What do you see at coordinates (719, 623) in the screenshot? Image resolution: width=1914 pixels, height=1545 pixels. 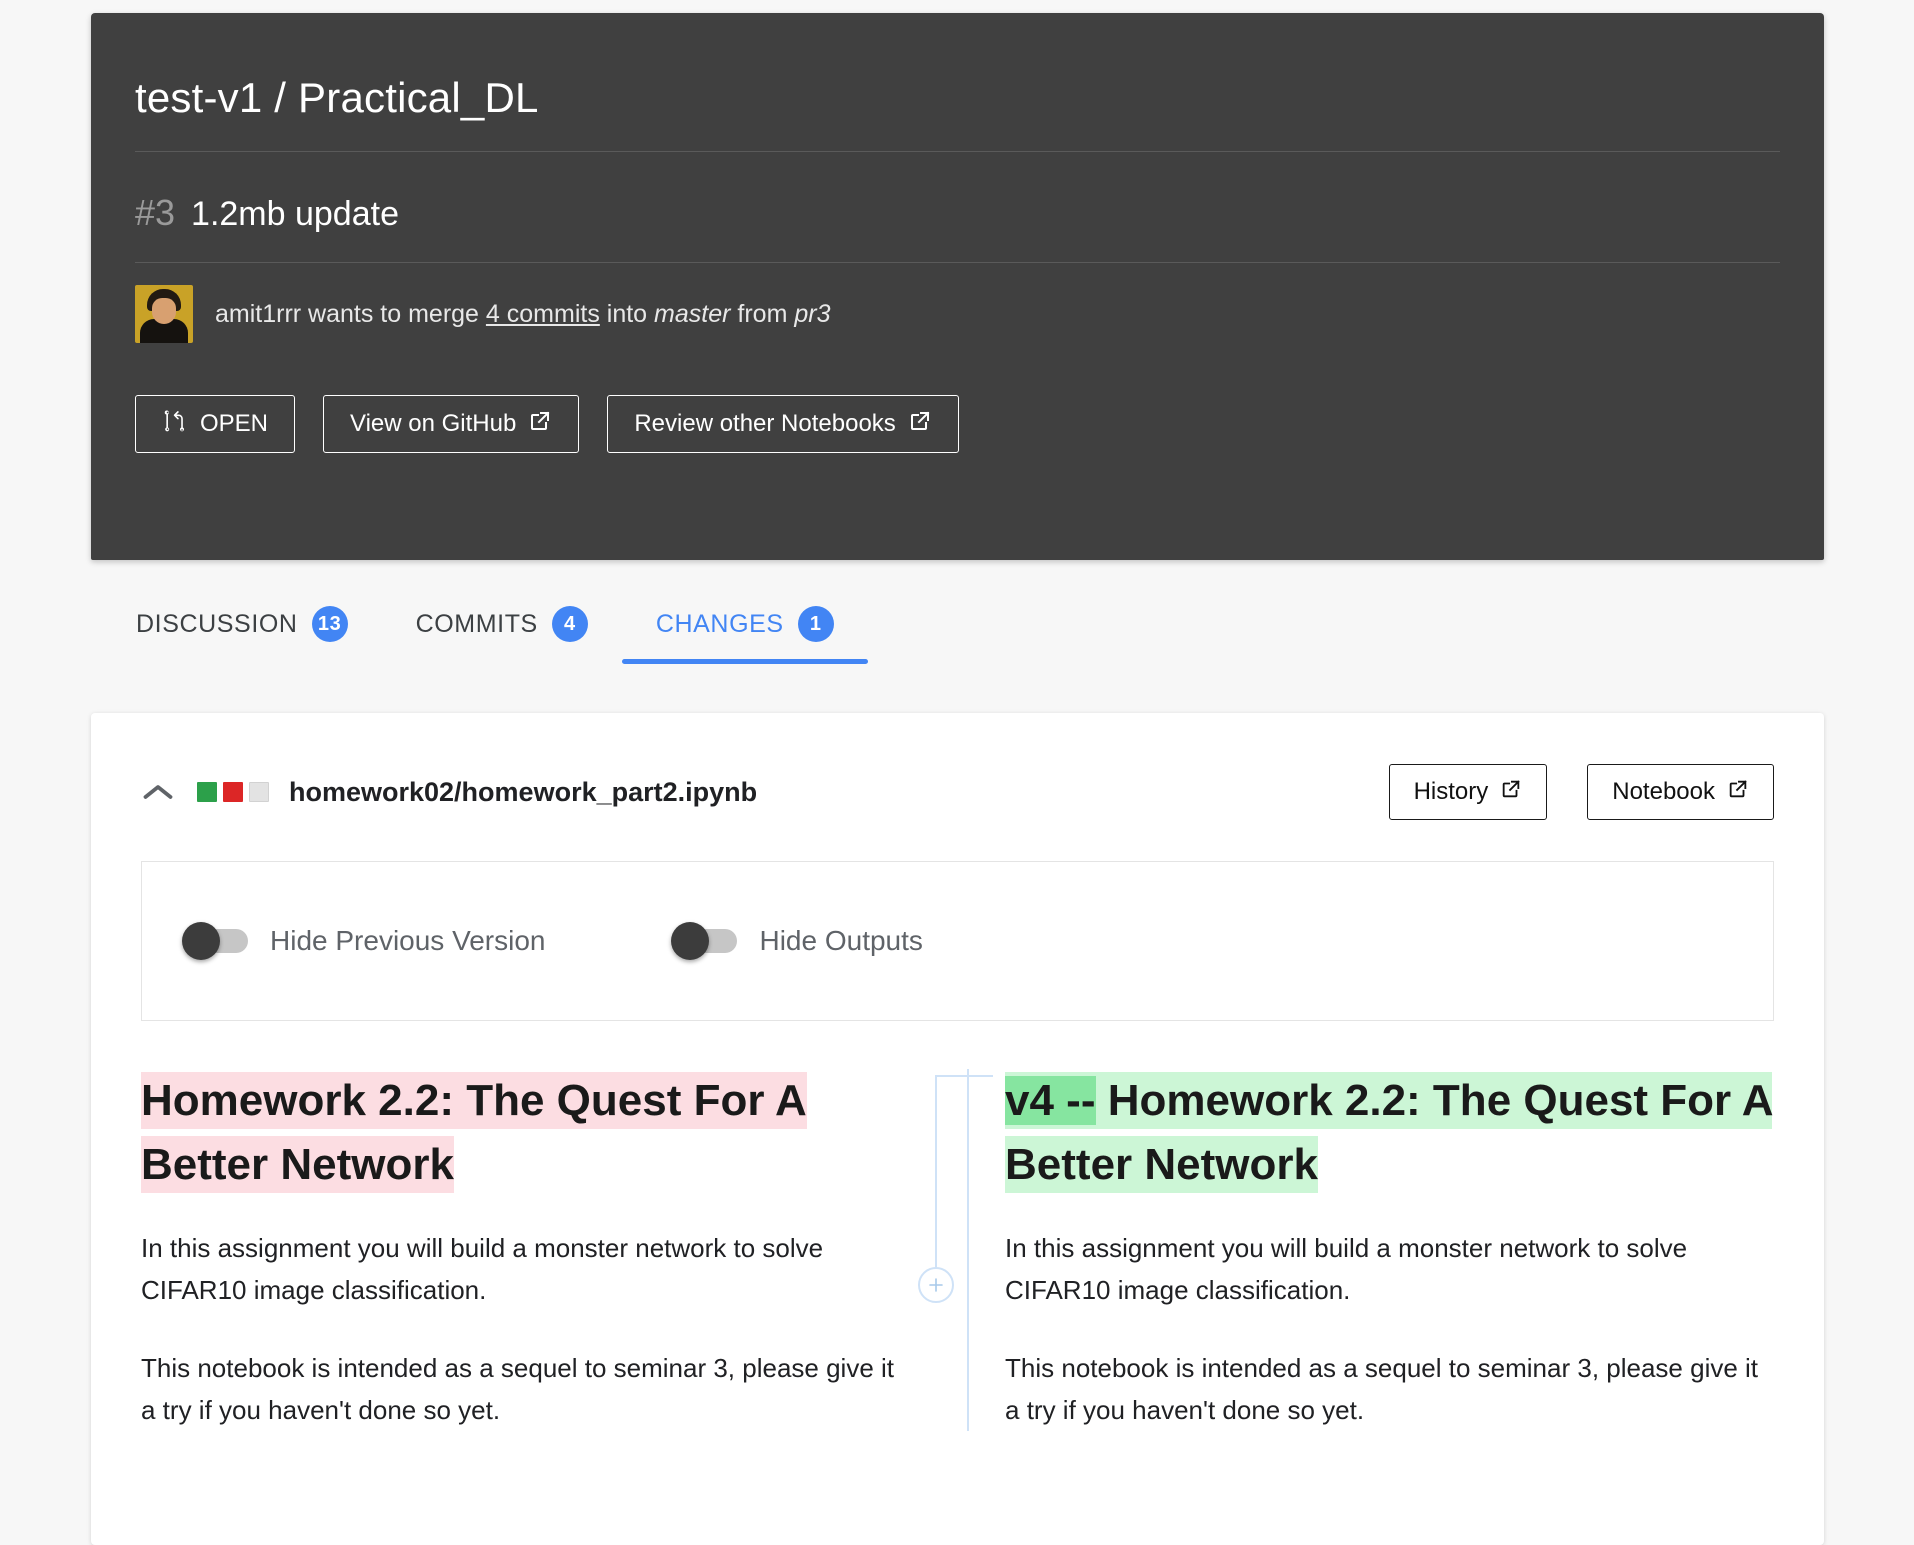 I see `tab-changes-label: CHANGES` at bounding box center [719, 623].